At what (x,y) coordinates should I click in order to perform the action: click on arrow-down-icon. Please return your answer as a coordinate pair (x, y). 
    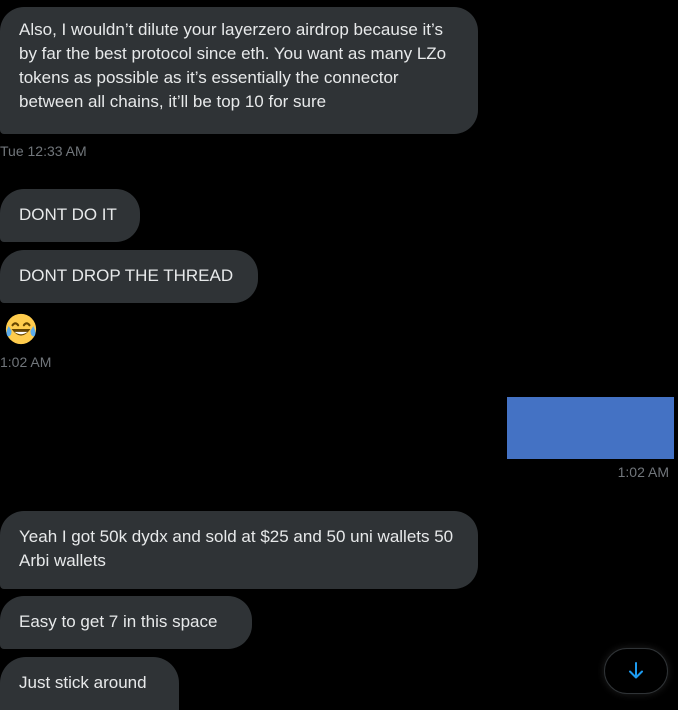
    Looking at the image, I should click on (636, 670).